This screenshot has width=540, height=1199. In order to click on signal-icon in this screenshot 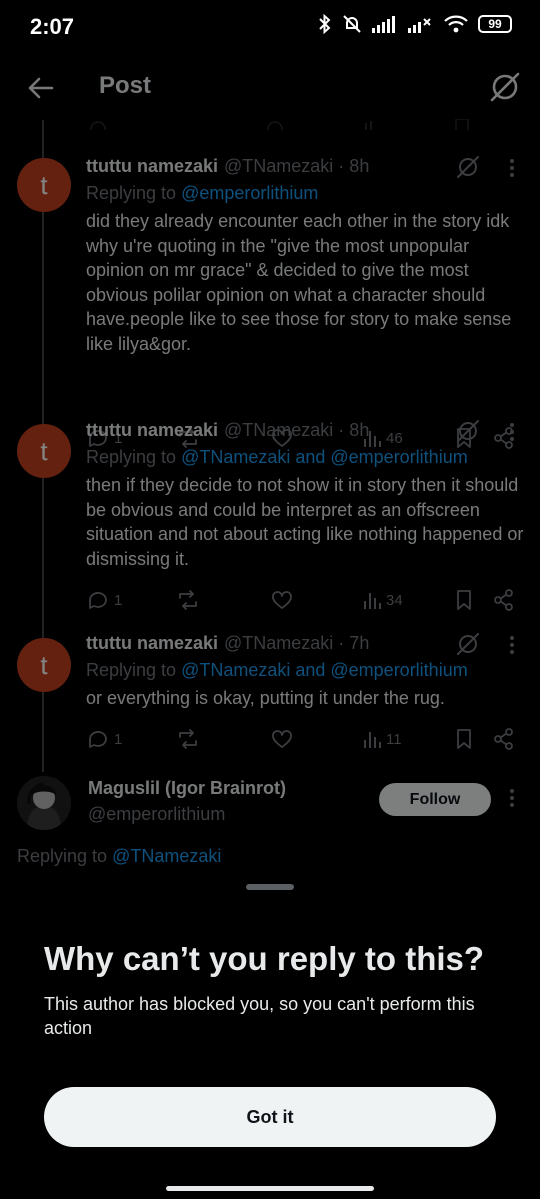, I will do `click(383, 24)`.